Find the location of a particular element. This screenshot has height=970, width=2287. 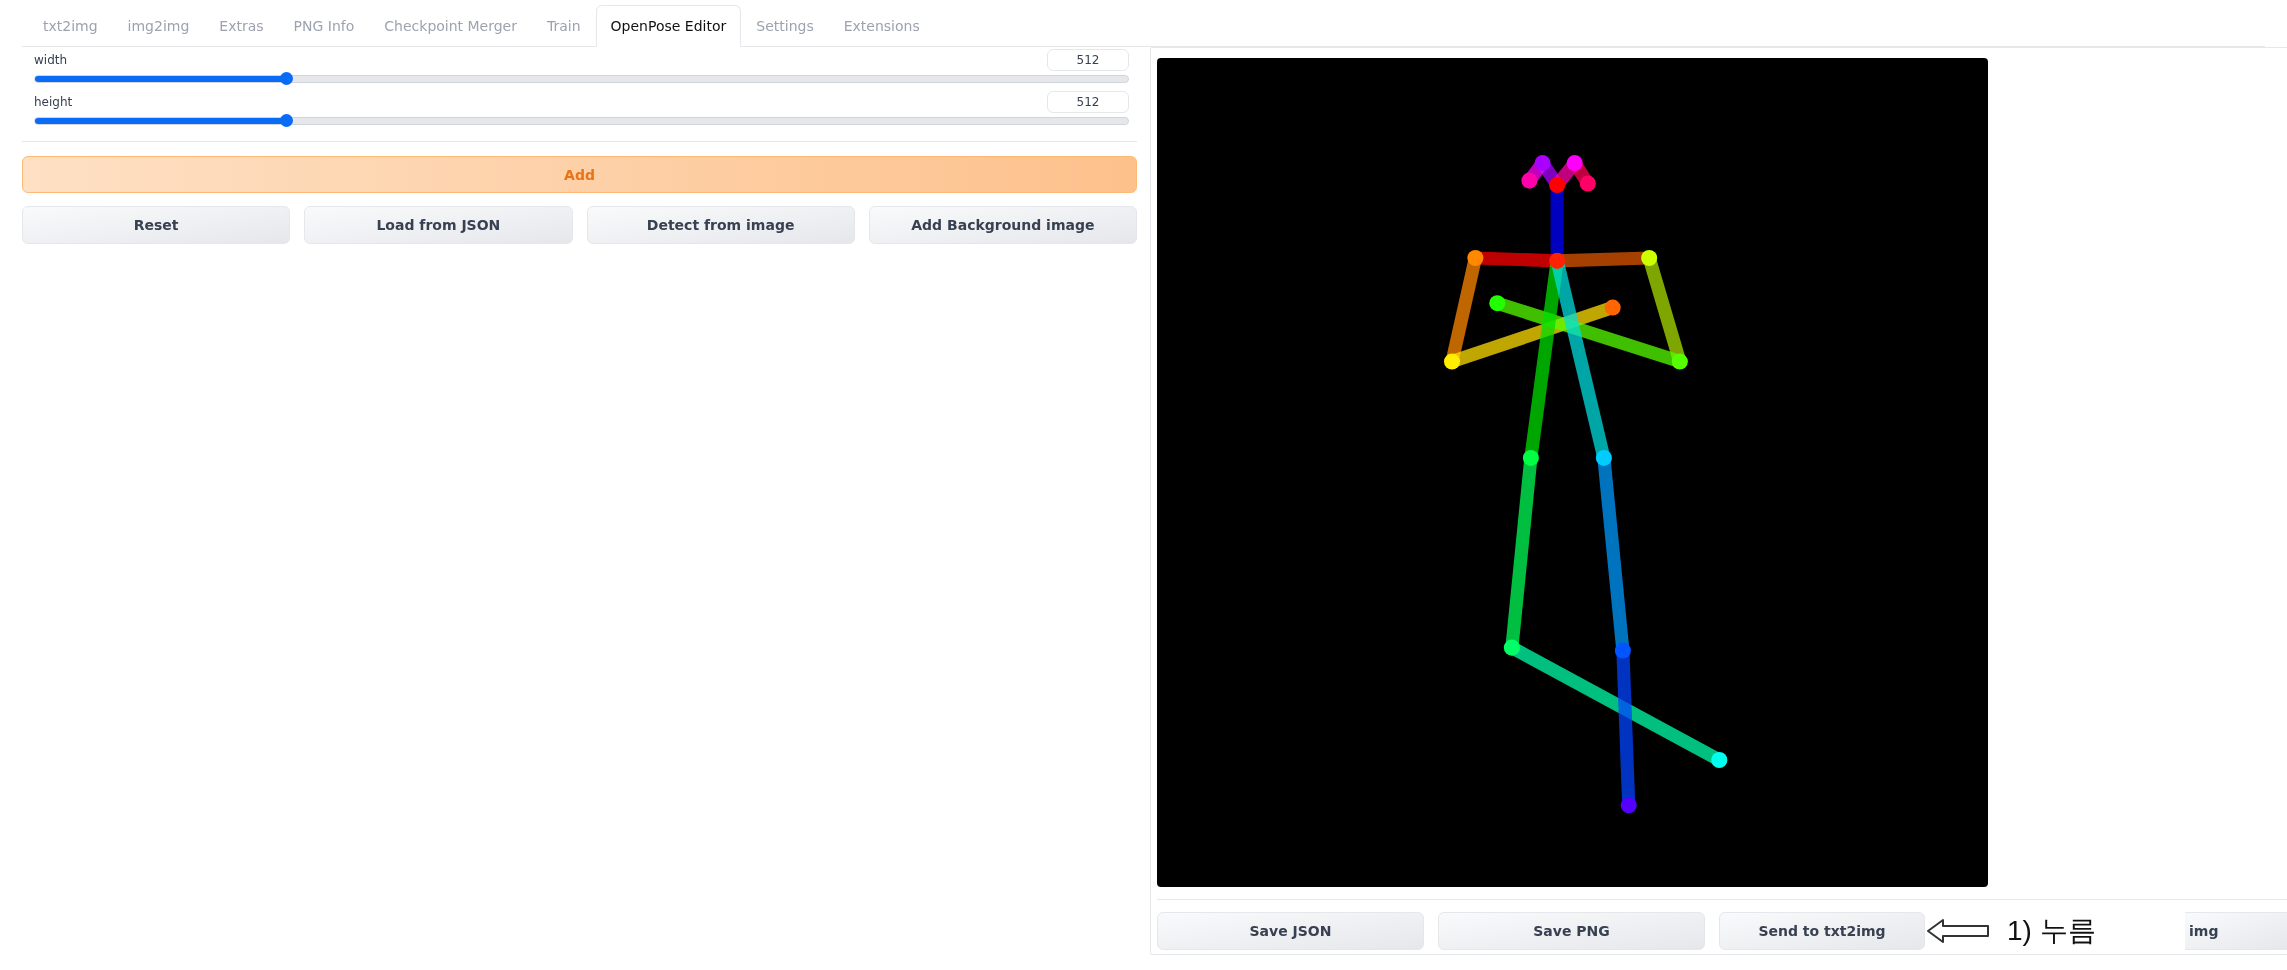

pose-drawing is located at coordinates (1586, 484).